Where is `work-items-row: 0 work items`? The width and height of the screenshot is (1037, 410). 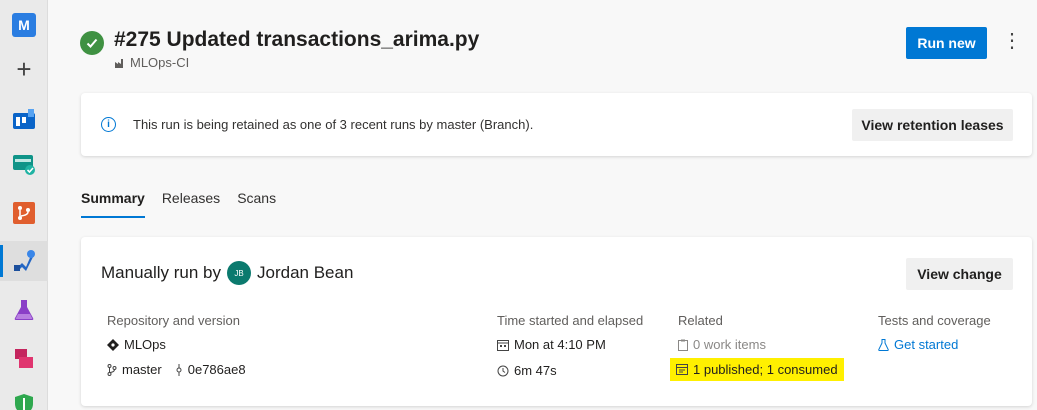 work-items-row: 0 work items is located at coordinates (722, 344).